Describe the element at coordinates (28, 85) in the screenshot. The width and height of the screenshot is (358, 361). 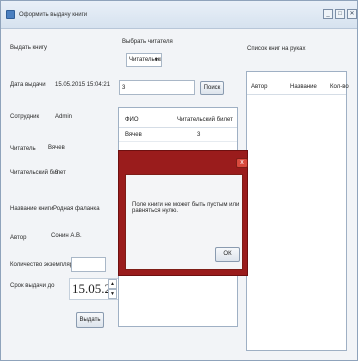
I see `date-label: Дата выдачи` at that location.